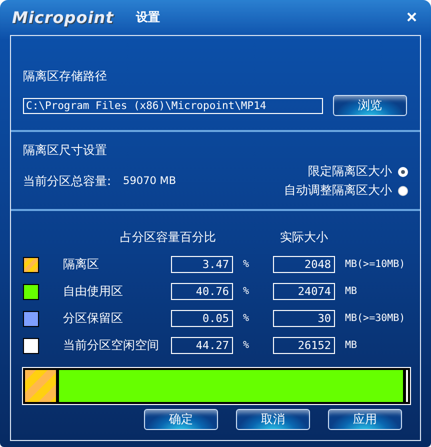 Image resolution: width=431 pixels, height=447 pixels. What do you see at coordinates (338, 190) in the screenshot?
I see `radio-label: 自动调整隔离区大小` at bounding box center [338, 190].